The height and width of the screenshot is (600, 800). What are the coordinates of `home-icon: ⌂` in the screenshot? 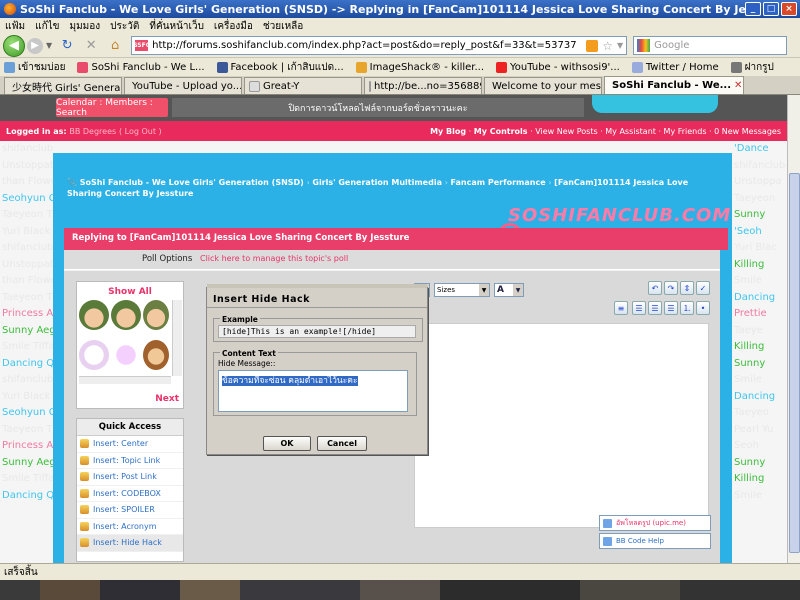 It's located at (115, 46).